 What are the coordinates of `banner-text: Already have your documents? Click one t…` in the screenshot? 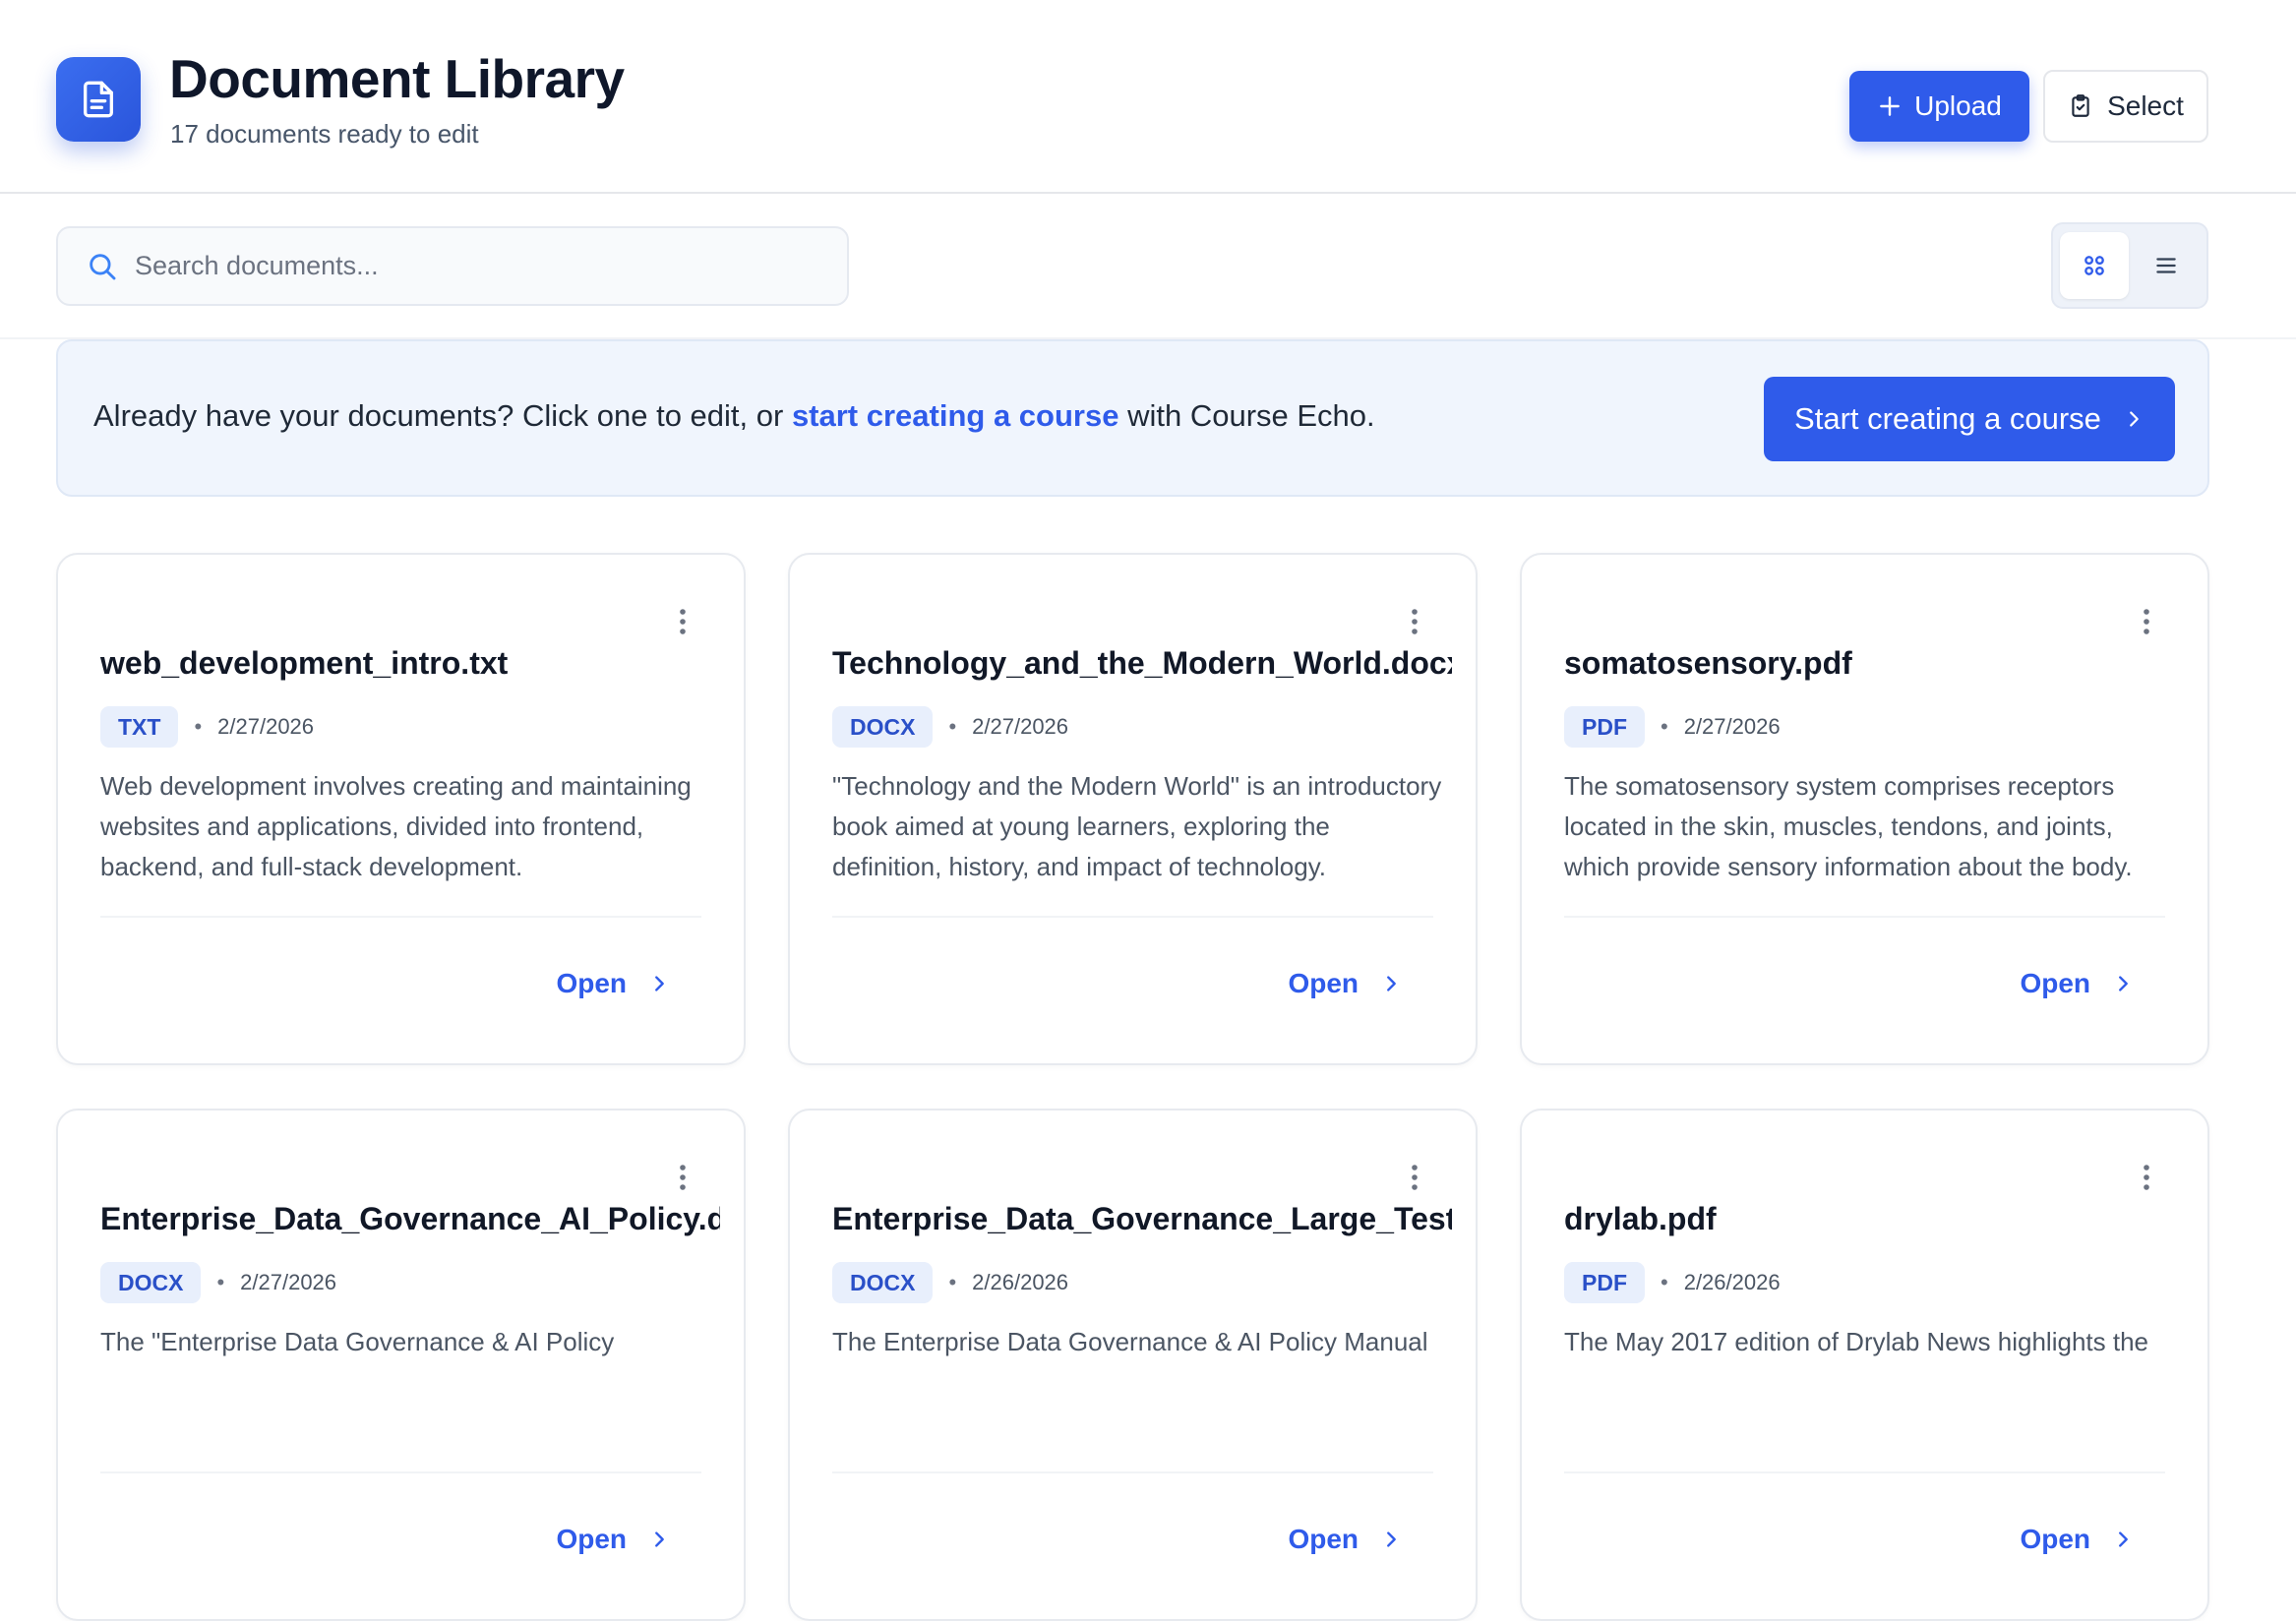 It's located at (734, 416).